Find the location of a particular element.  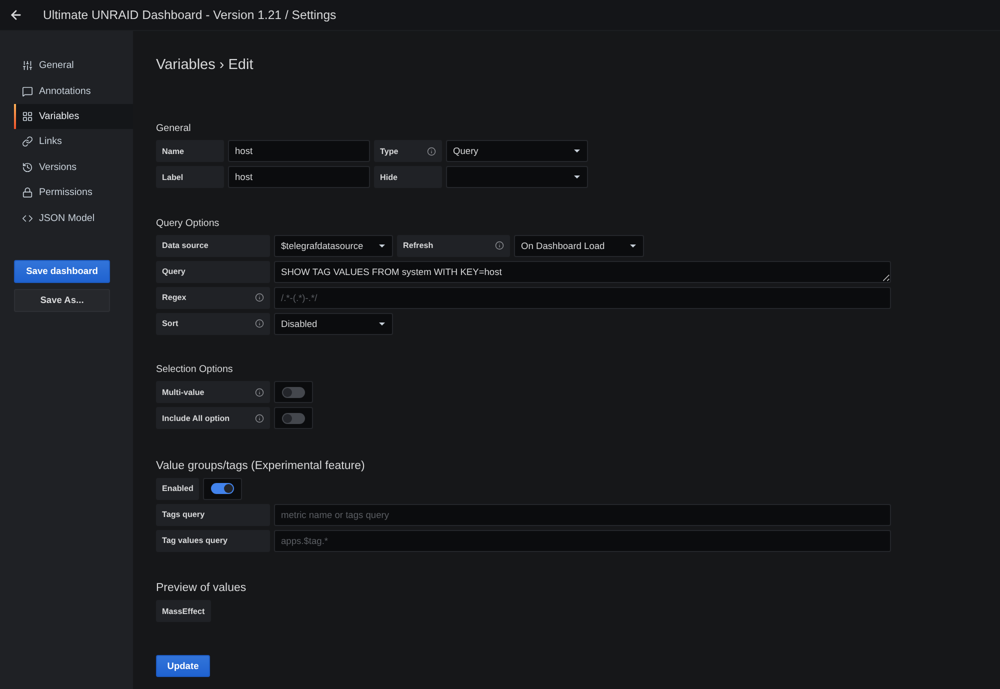

section-heading: Selection Options is located at coordinates (195, 370).